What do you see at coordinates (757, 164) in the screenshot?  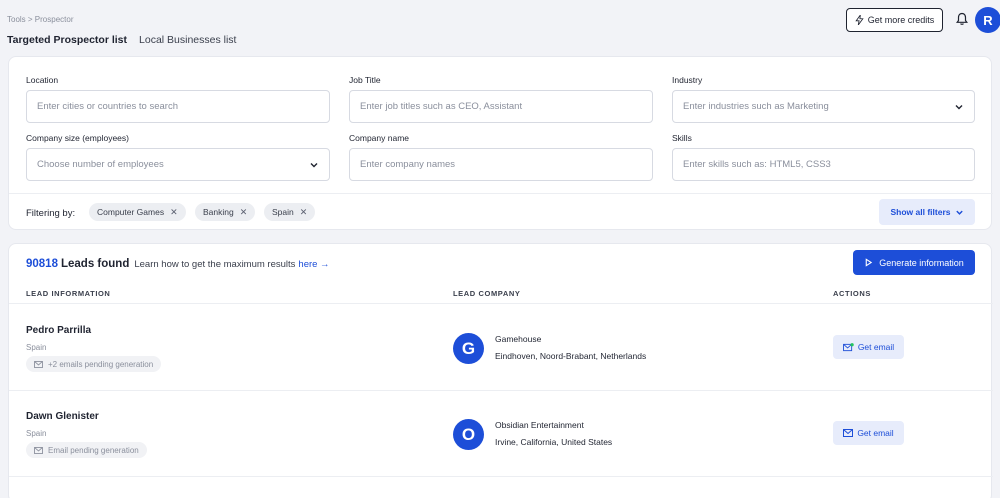 I see `skills-placeholder: Enter skills such as: HTML5, CSS3` at bounding box center [757, 164].